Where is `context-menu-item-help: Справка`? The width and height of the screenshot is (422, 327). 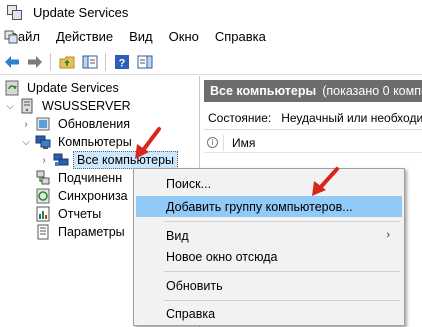 context-menu-item-help: Справка is located at coordinates (269, 313).